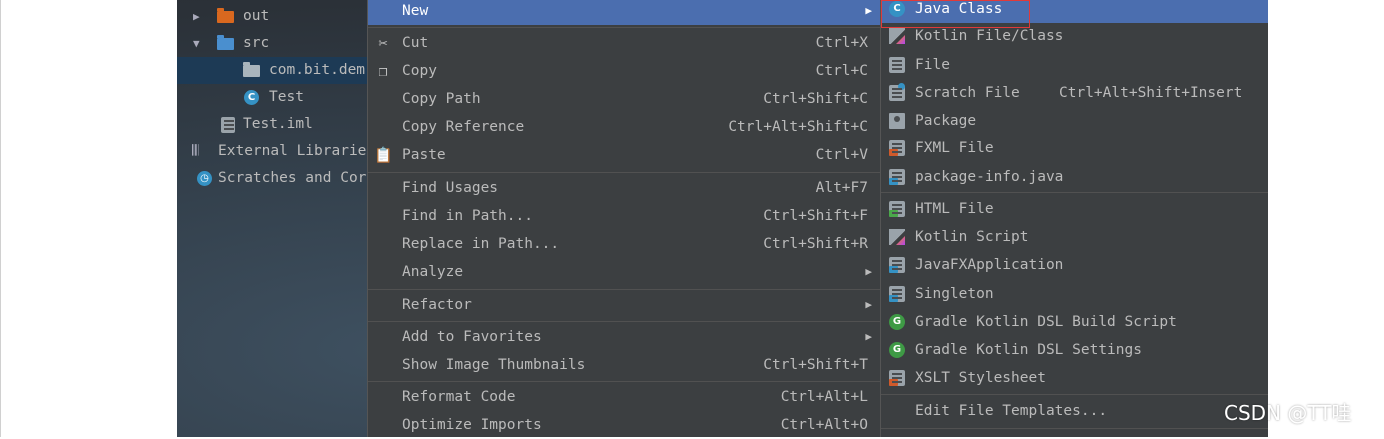 The height and width of the screenshot is (439, 1384). What do you see at coordinates (1046, 322) in the screenshot?
I see `menu-item-label: Gradle Kotlin DSL Build Script` at bounding box center [1046, 322].